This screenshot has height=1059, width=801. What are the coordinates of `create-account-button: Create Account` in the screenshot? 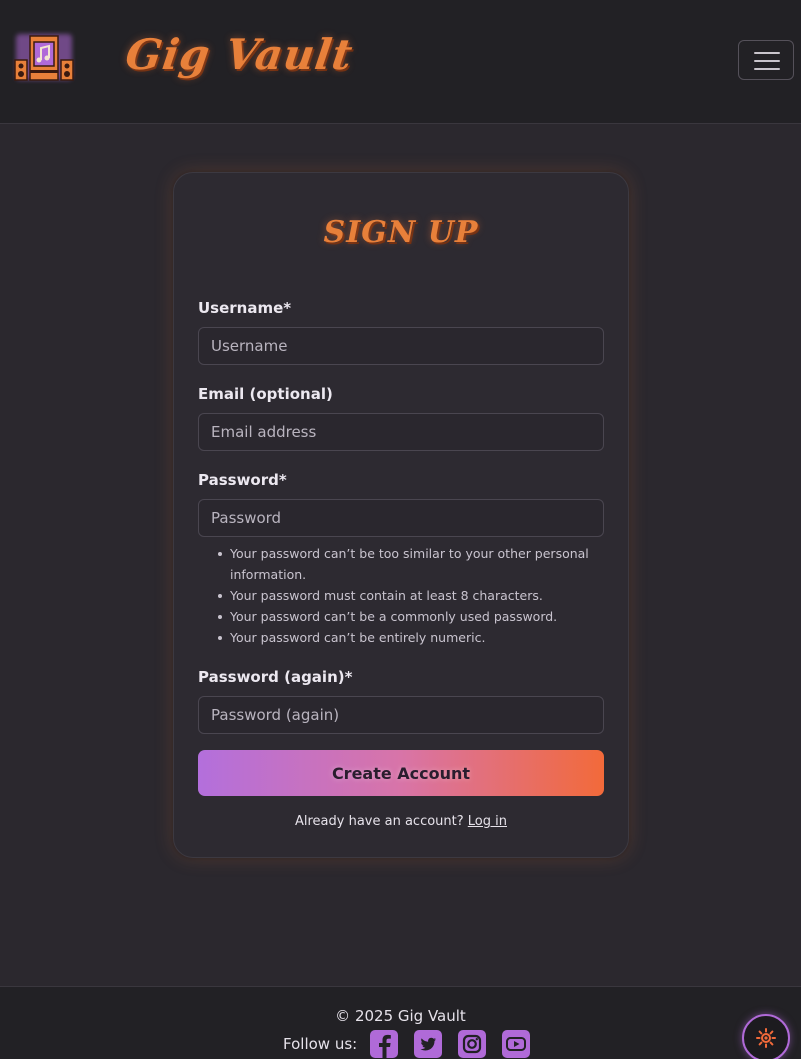 It's located at (401, 773).